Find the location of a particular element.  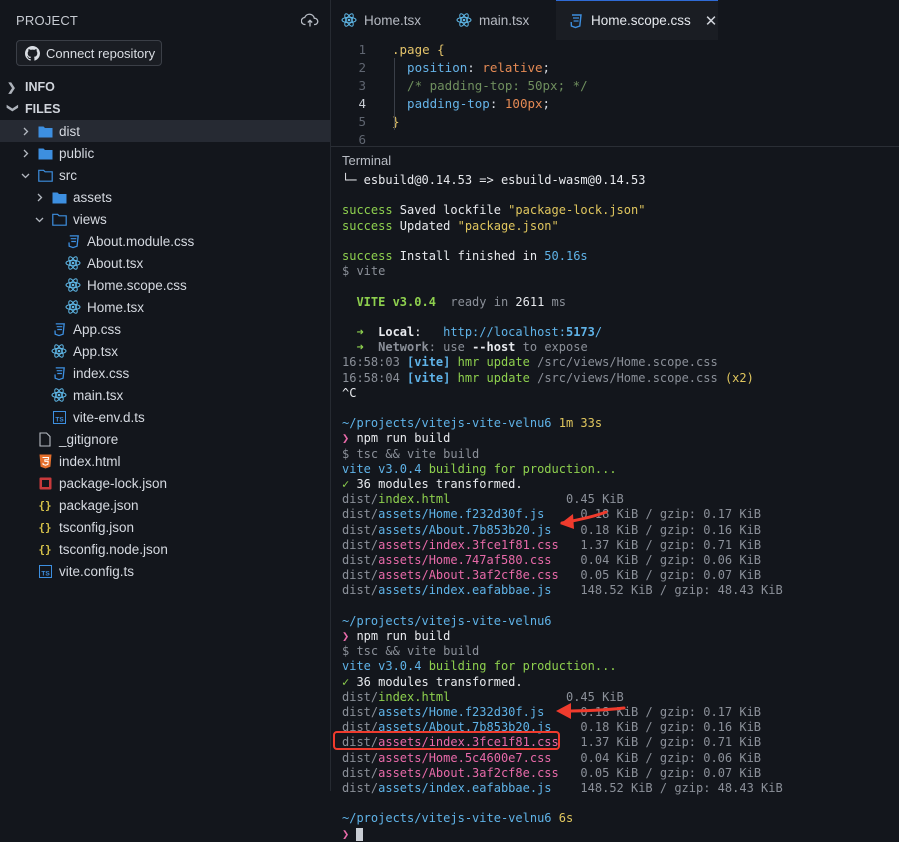

tab-label: Home.scope.css is located at coordinates (641, 20).